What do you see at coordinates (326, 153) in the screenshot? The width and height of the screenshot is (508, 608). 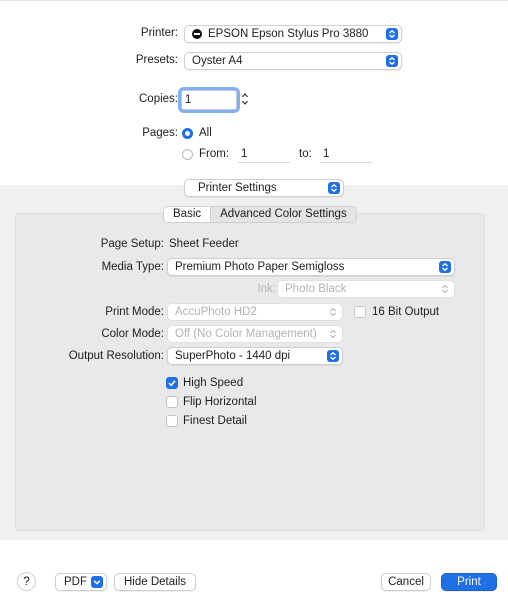 I see `pages-to-value: 1` at bounding box center [326, 153].